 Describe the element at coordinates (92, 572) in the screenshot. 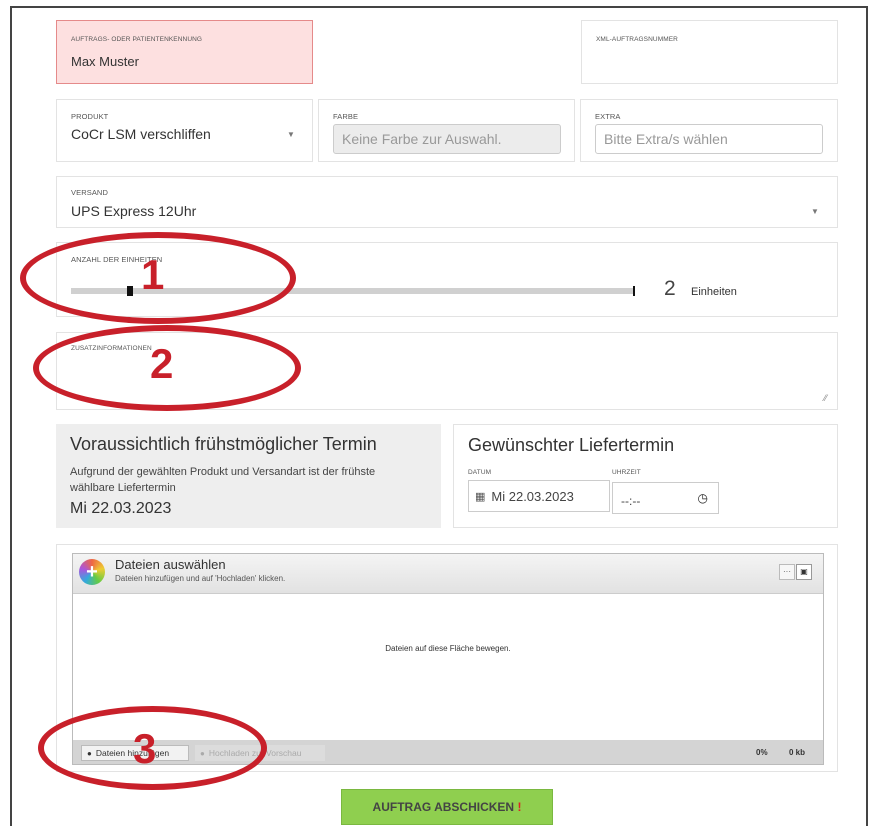

I see `add-files-icon: +` at that location.